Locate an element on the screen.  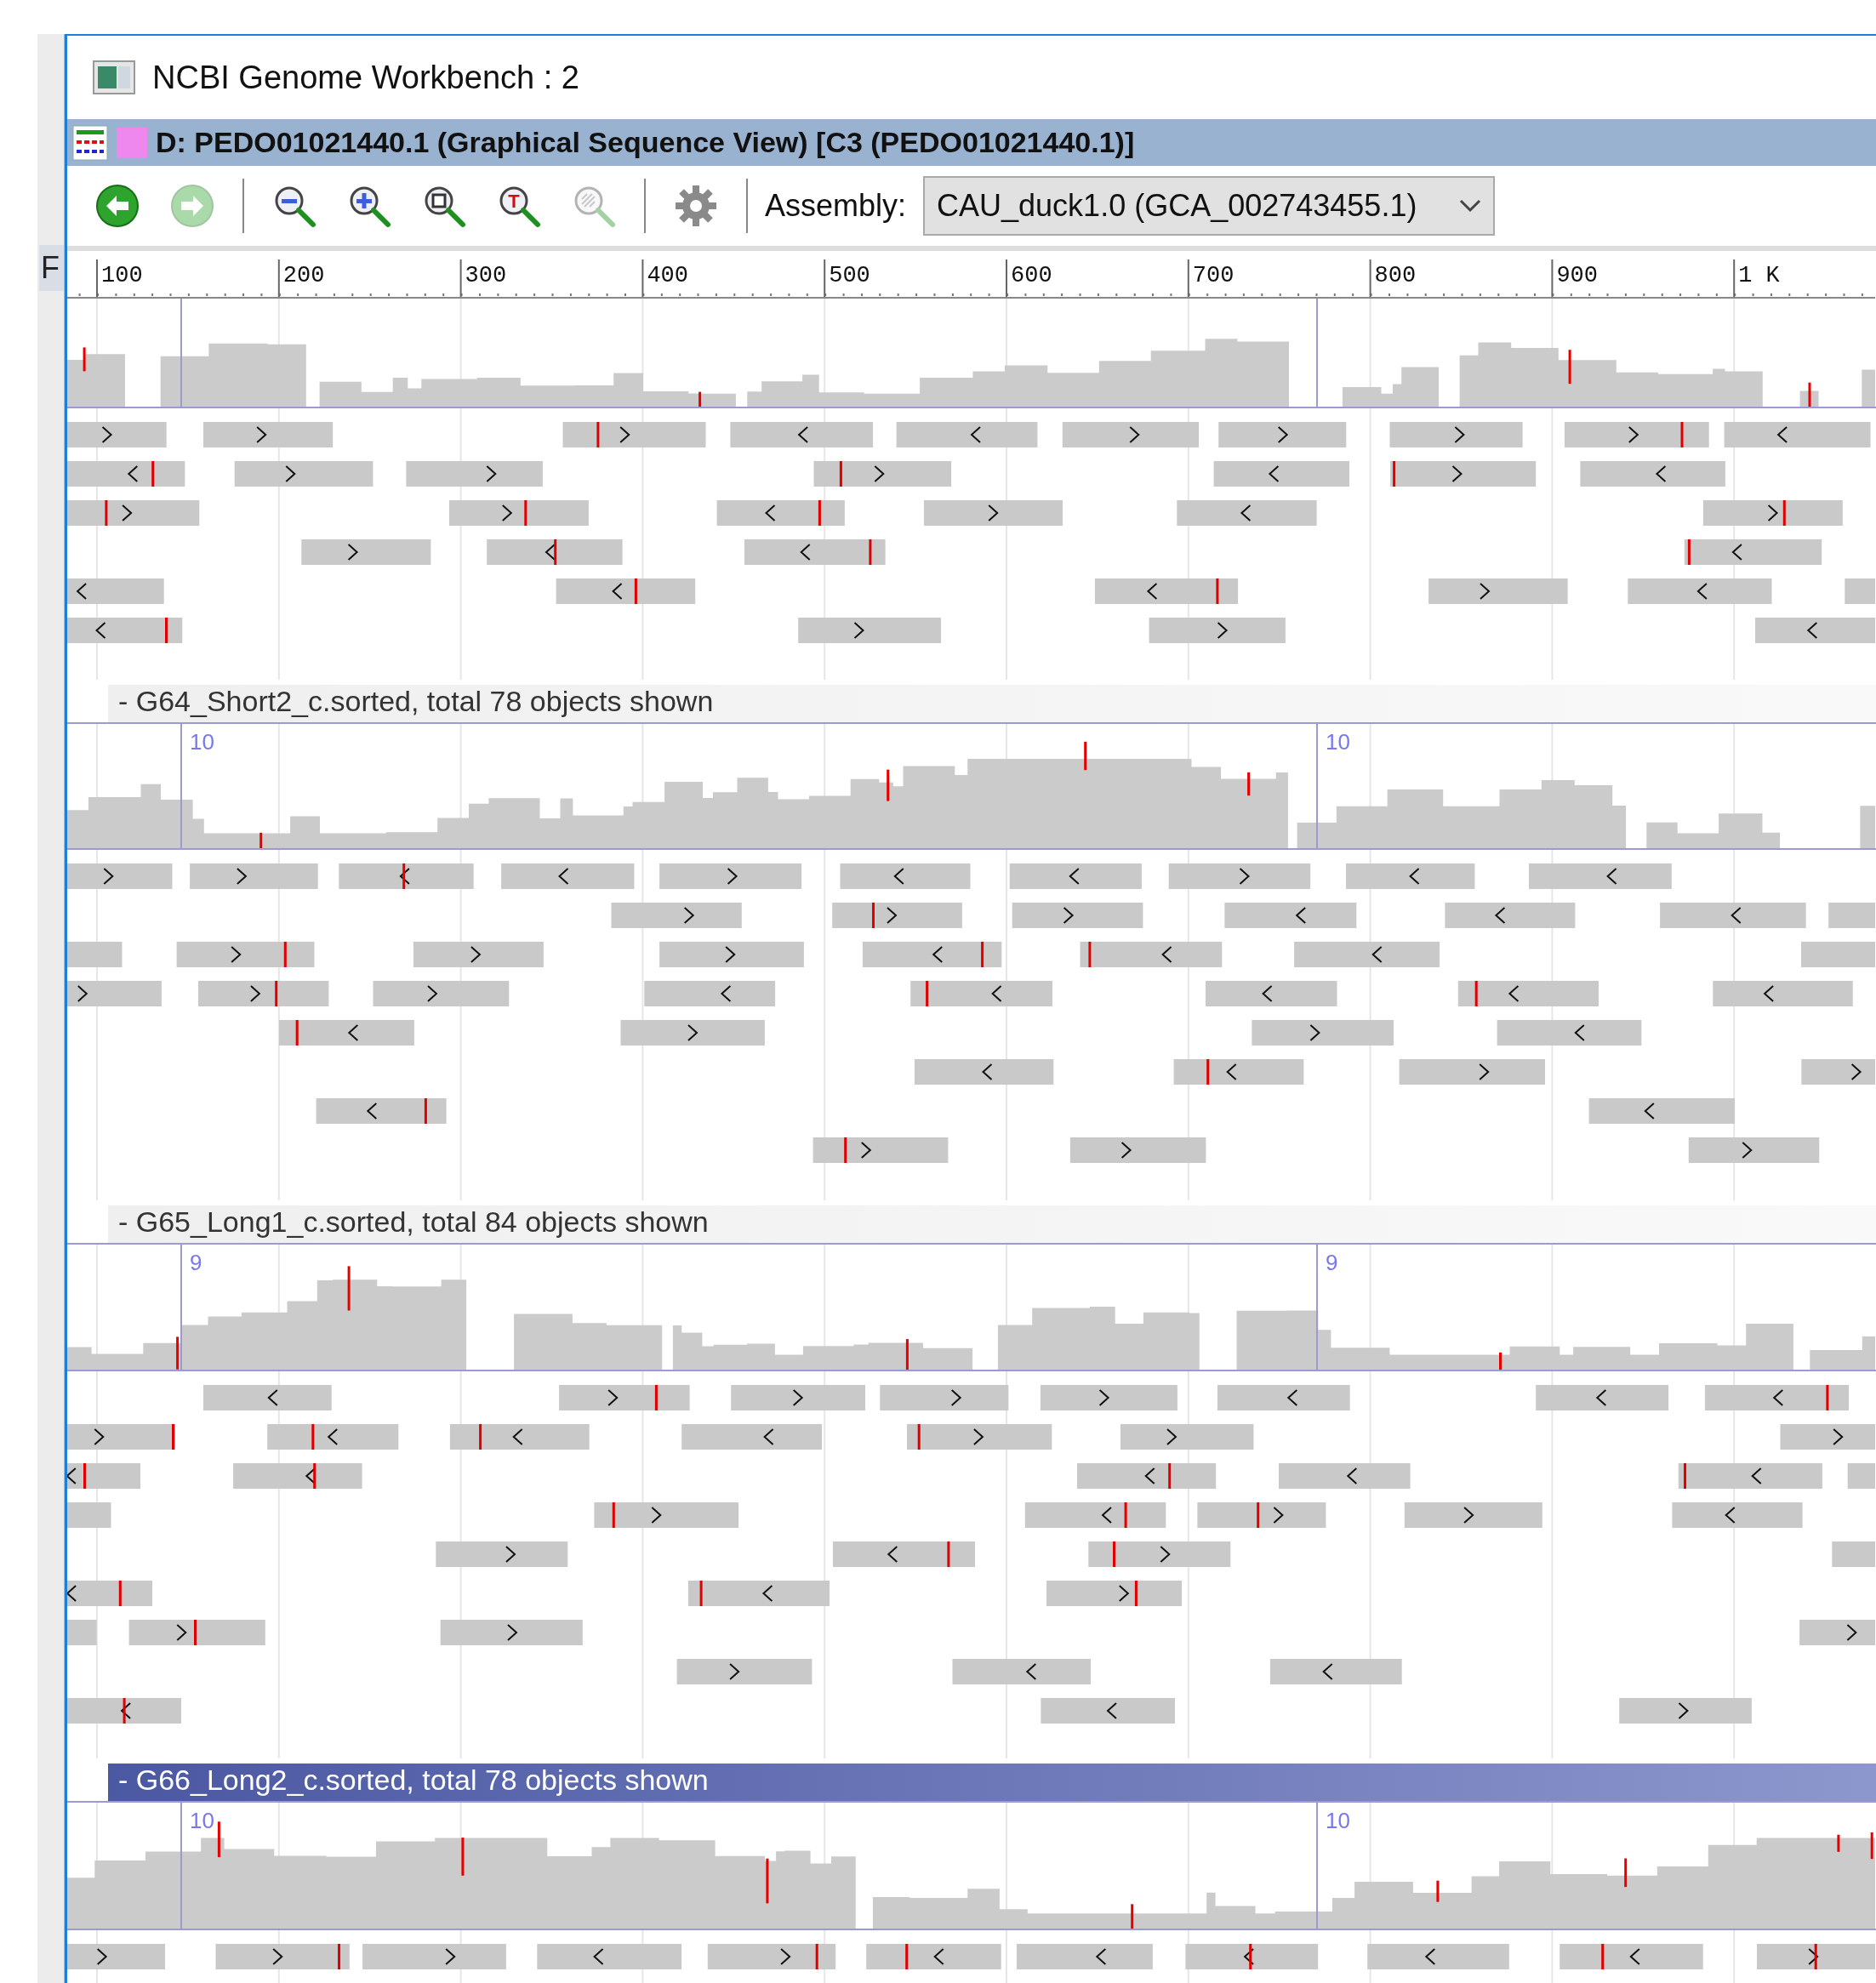
ruler-label: 500 is located at coordinates (849, 275).